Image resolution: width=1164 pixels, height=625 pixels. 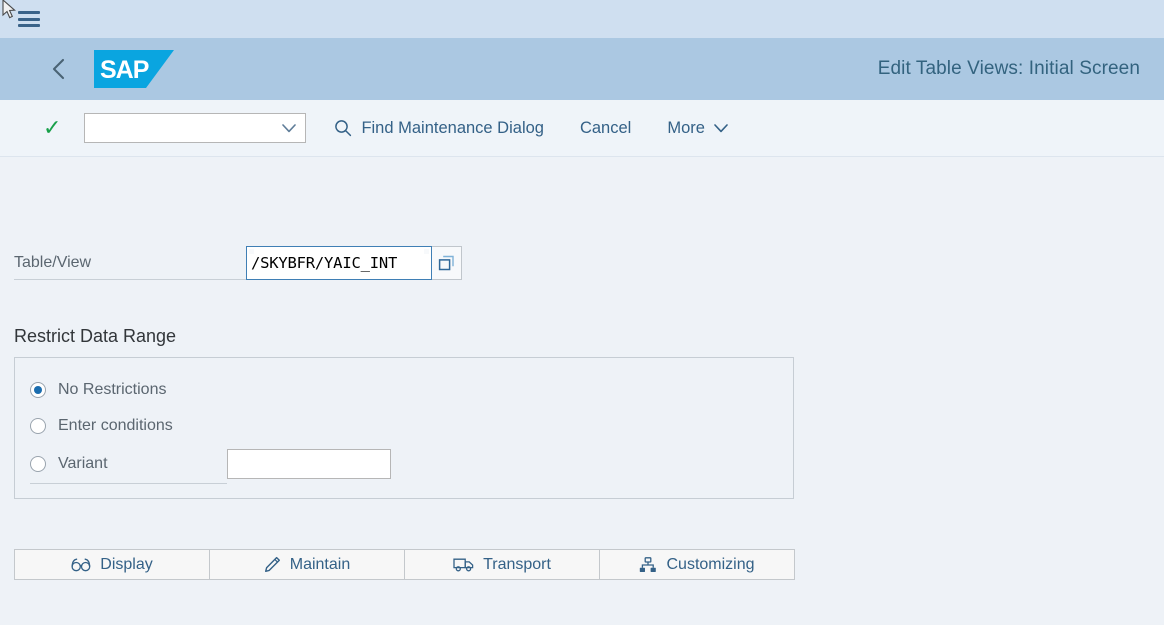 I want to click on radio-no-restrictions, so click(x=38, y=390).